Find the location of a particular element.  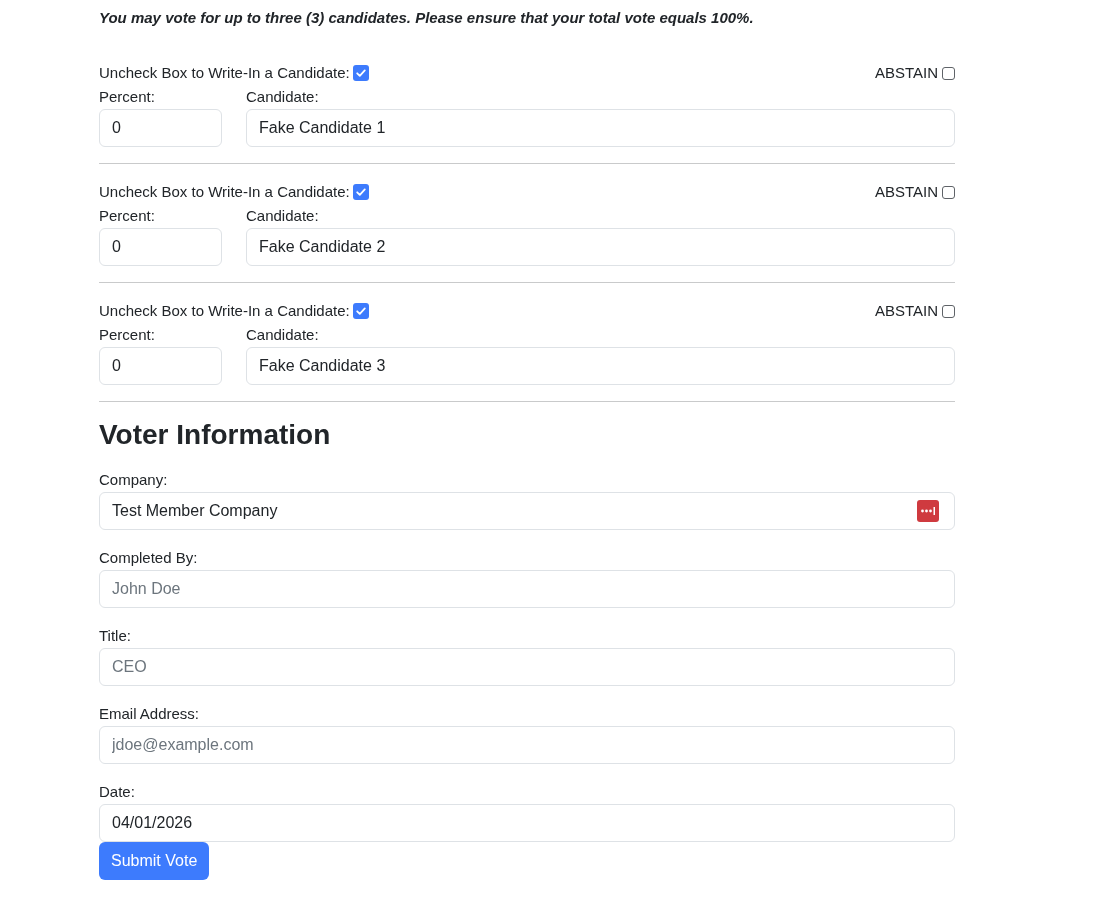

section-heading: Voter Information is located at coordinates (215, 435).